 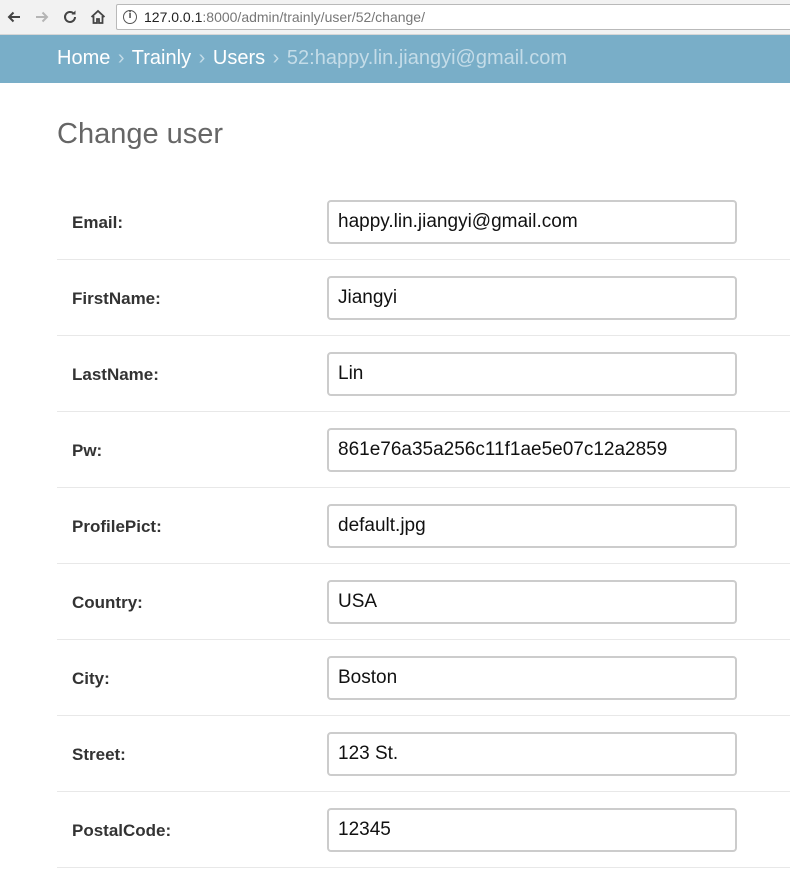 I want to click on home-icon, so click(x=98, y=17).